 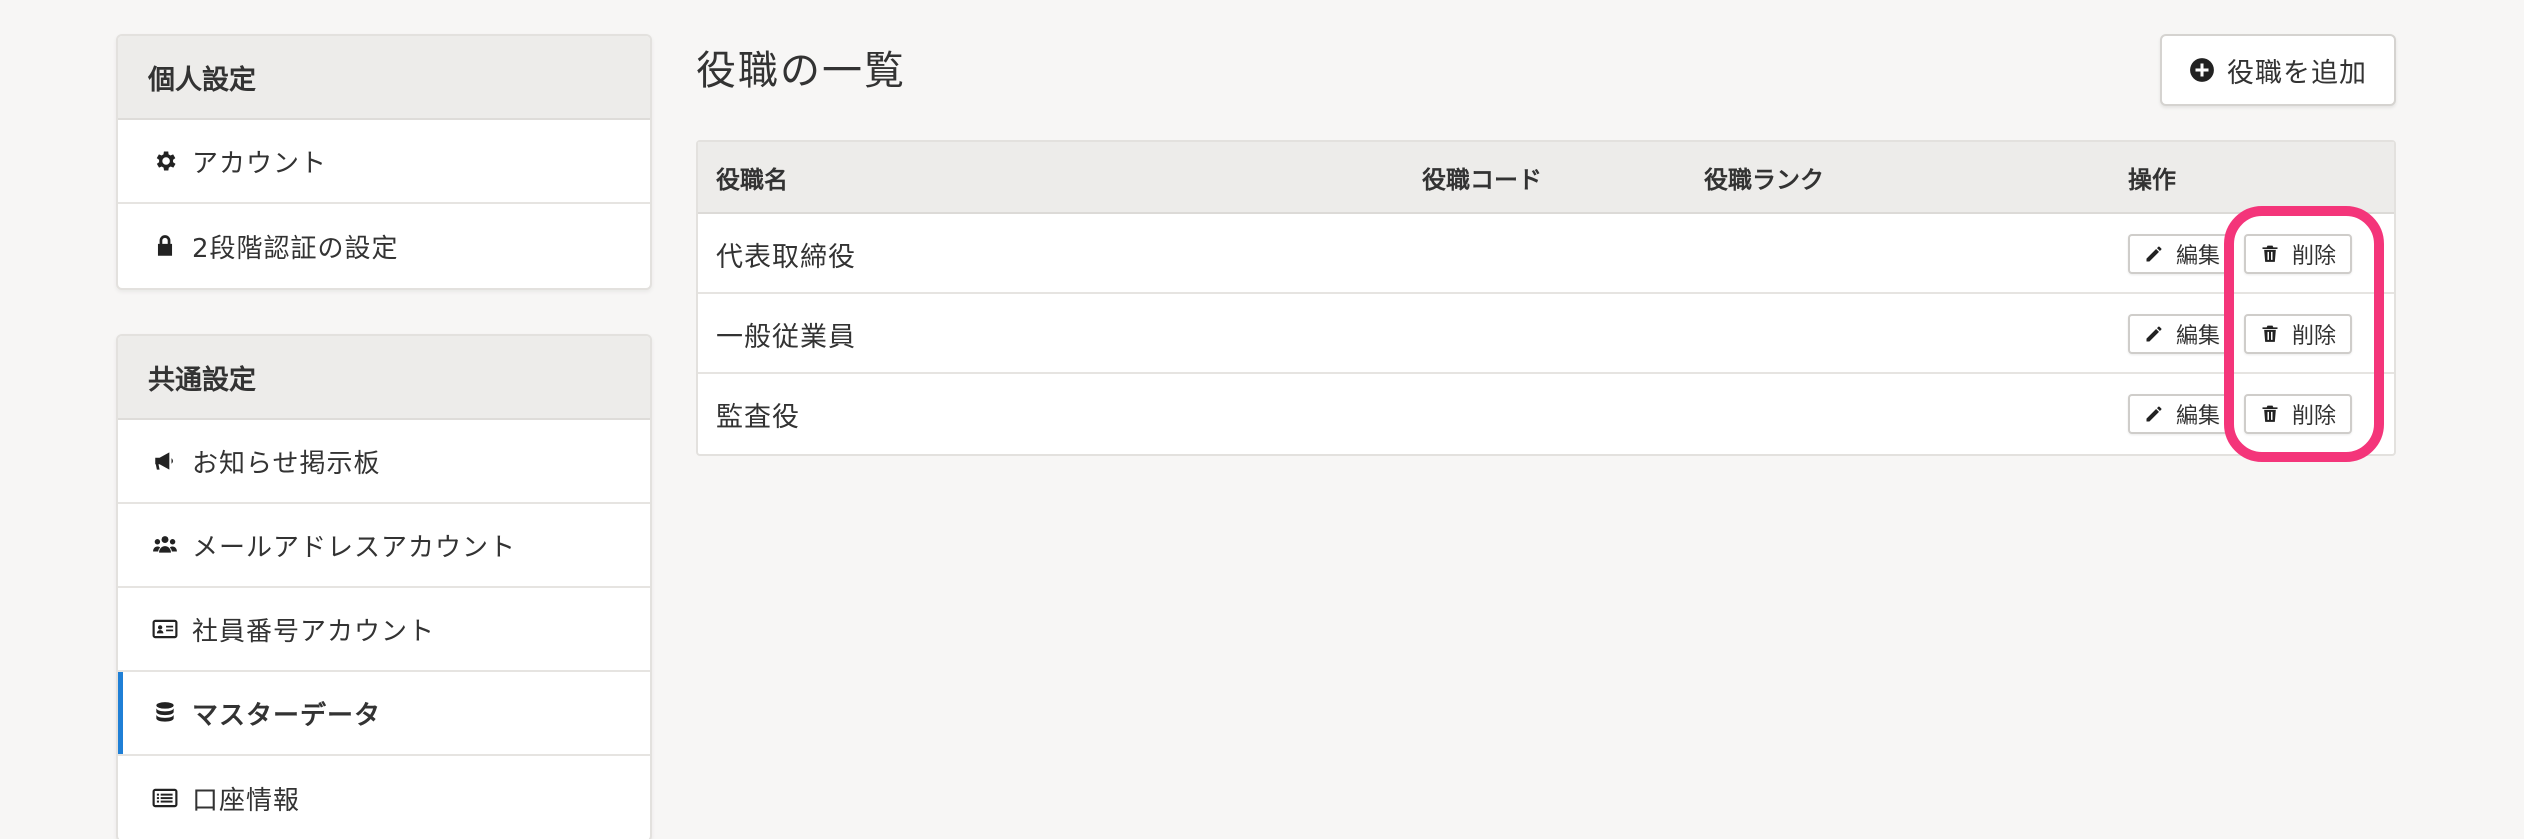 I want to click on page-title: 役職の一覧, so click(x=801, y=71).